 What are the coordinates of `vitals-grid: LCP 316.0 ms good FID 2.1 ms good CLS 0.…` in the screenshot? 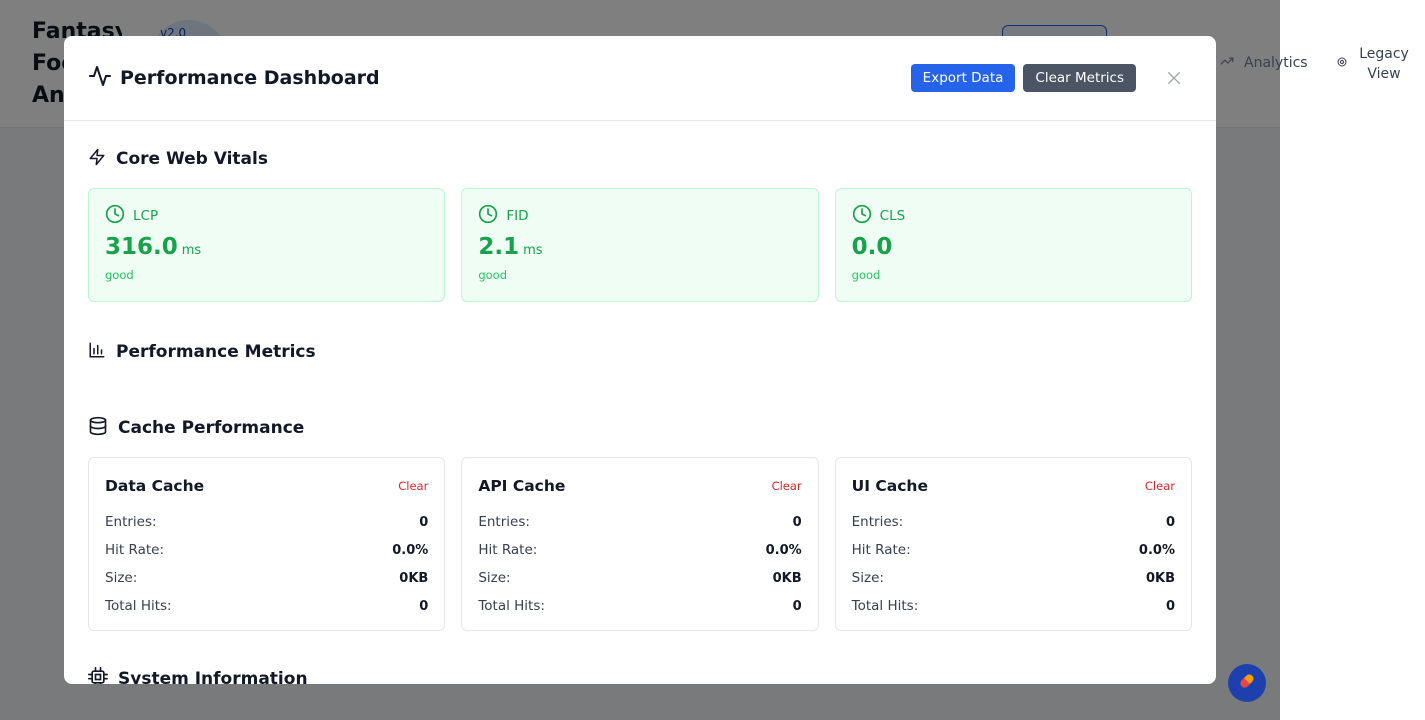 It's located at (640, 245).